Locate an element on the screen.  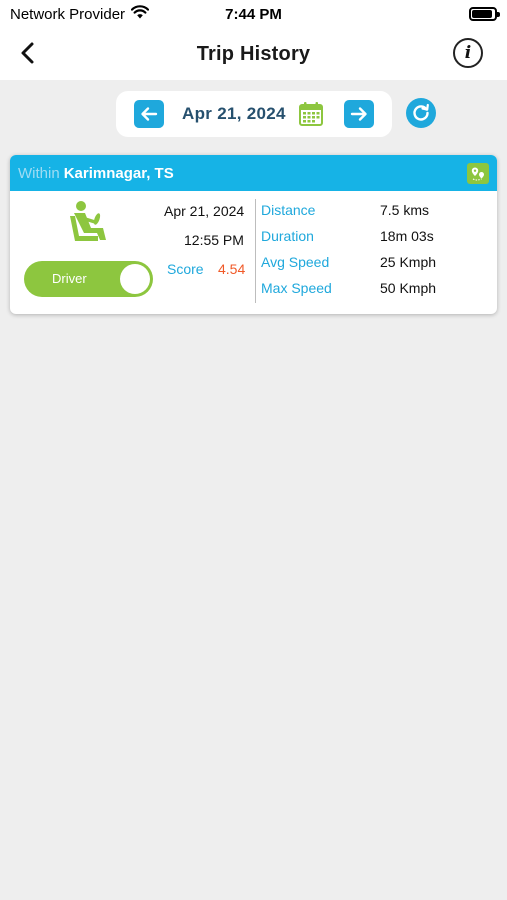
score-value: 4.54 is located at coordinates (232, 269).